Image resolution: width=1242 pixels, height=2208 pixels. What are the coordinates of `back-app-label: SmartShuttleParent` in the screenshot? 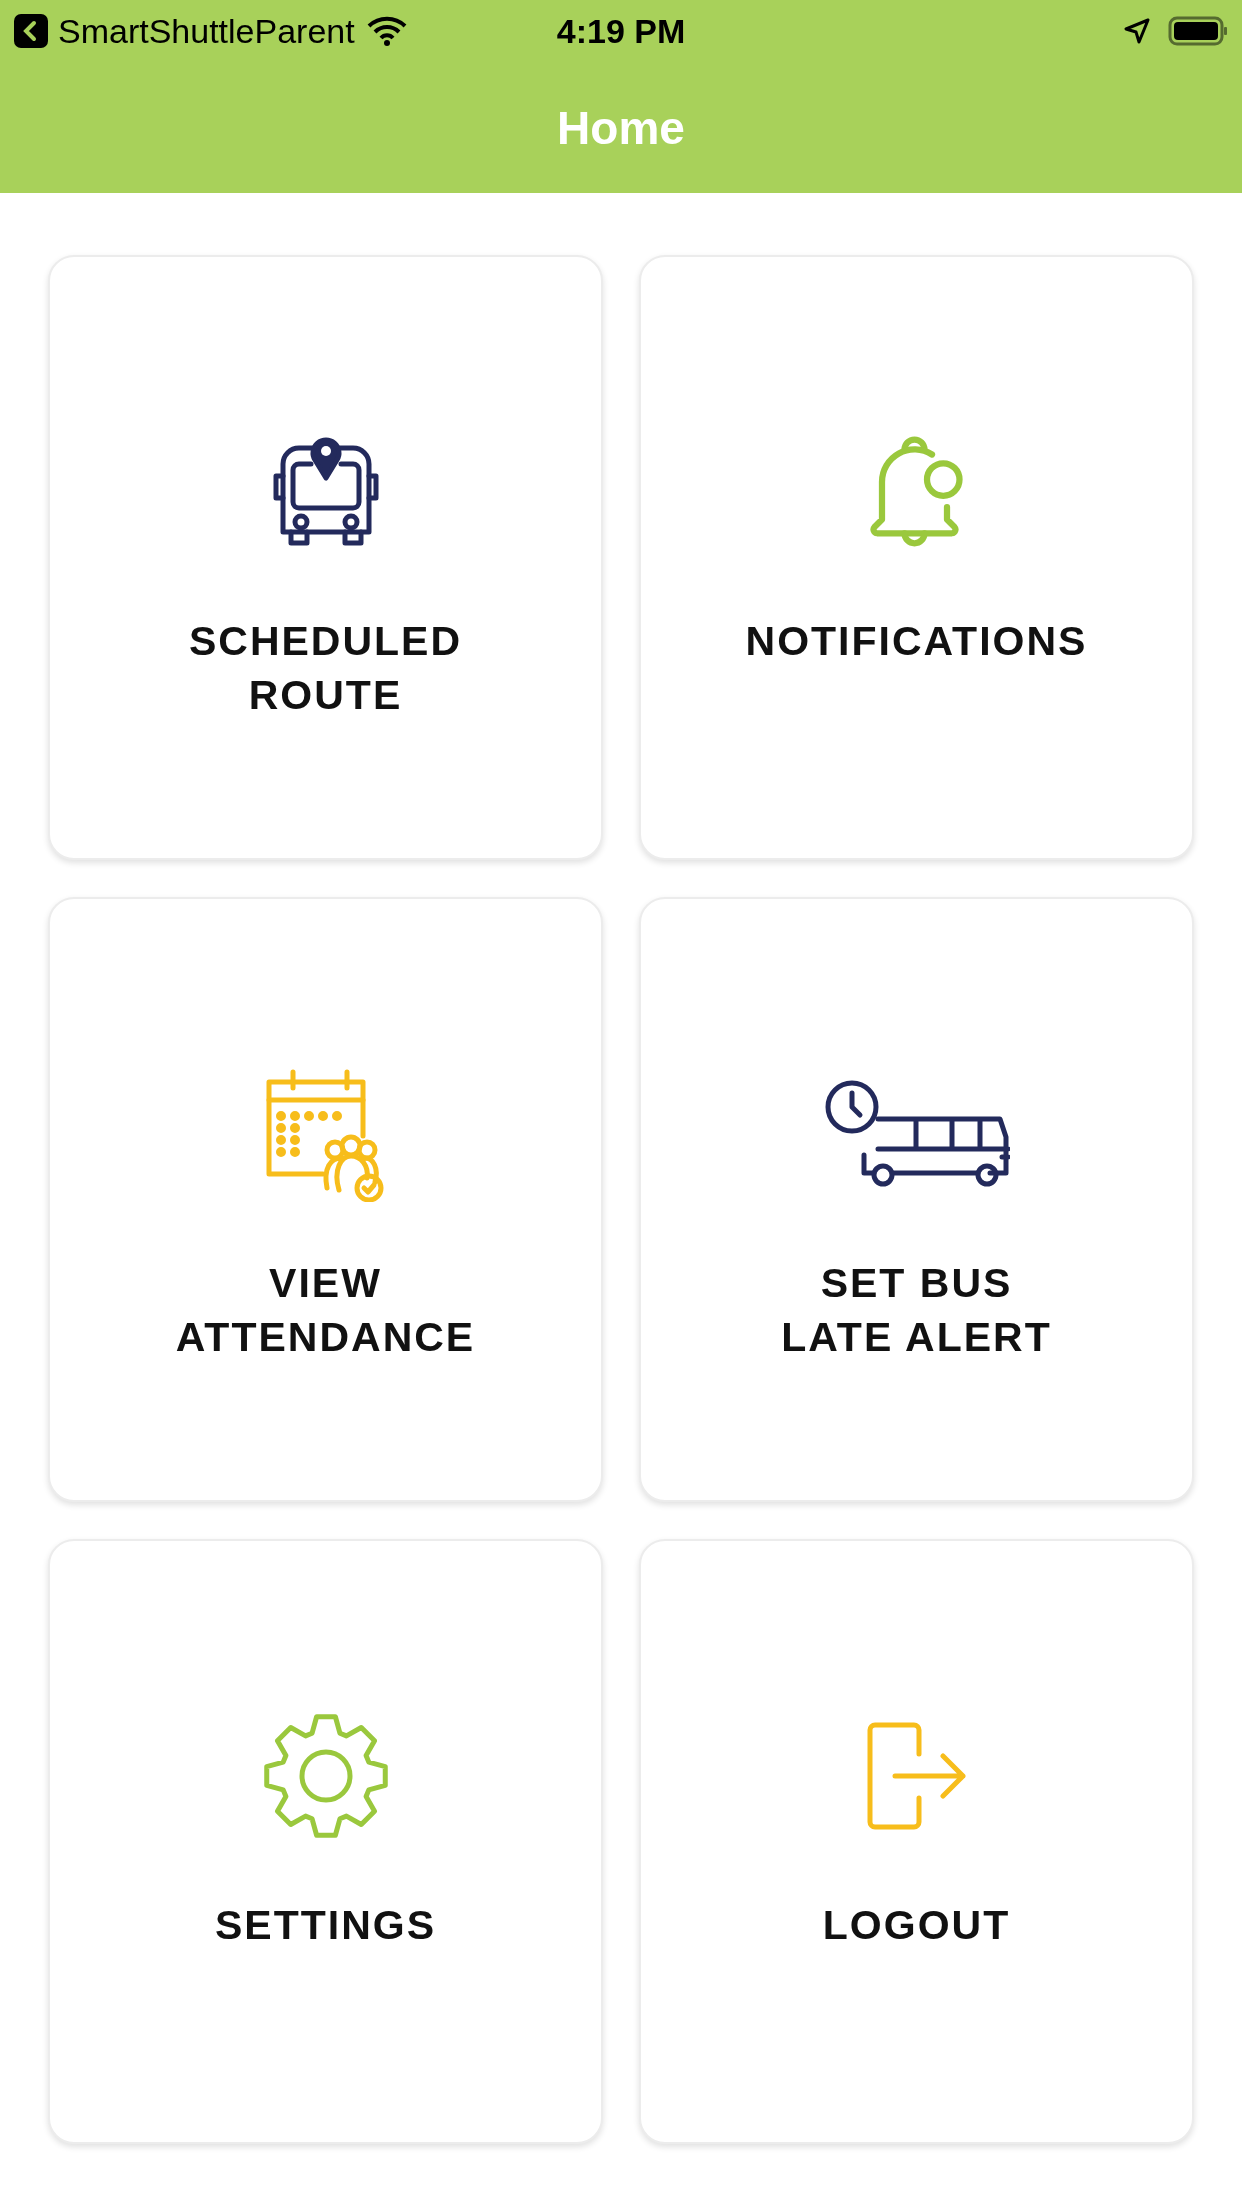 It's located at (206, 31).